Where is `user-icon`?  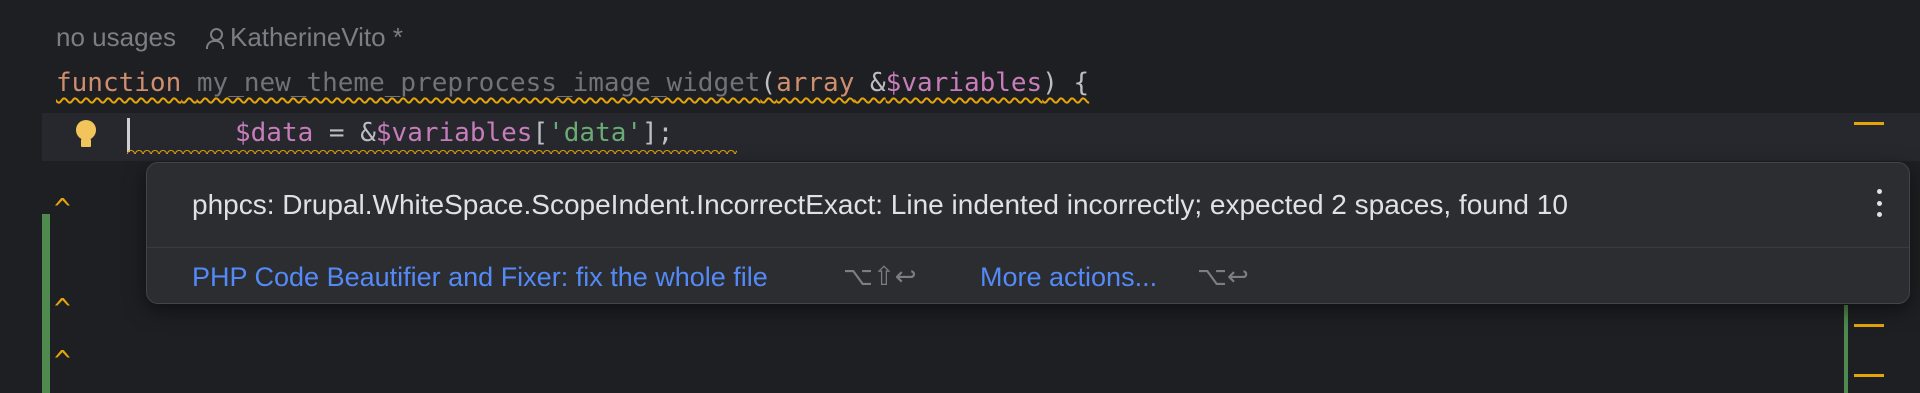
user-icon is located at coordinates (214, 38).